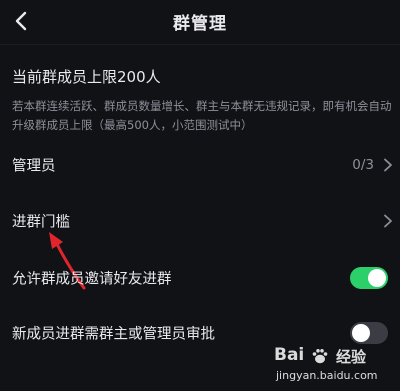 The image size is (400, 391). Describe the element at coordinates (333, 365) in the screenshot. I see `baidu-jingyan-watermark: Bai 经验 jingyan.baidu.com` at that location.